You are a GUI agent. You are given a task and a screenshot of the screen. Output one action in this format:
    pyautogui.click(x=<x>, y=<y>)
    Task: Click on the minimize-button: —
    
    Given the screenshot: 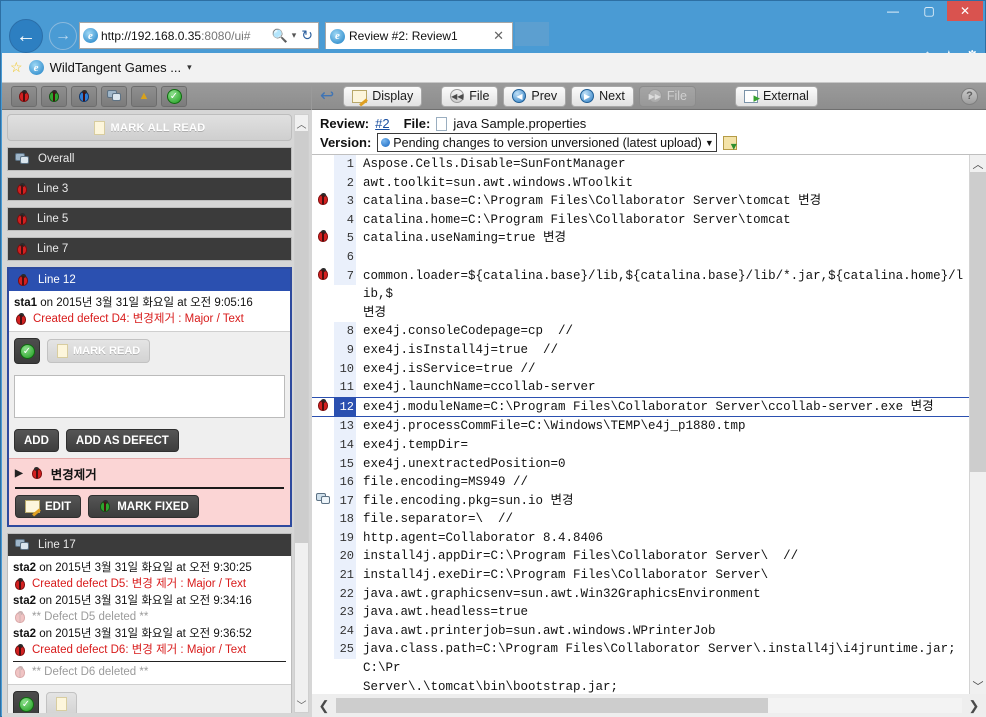 What is the action you would take?
    pyautogui.click(x=893, y=11)
    